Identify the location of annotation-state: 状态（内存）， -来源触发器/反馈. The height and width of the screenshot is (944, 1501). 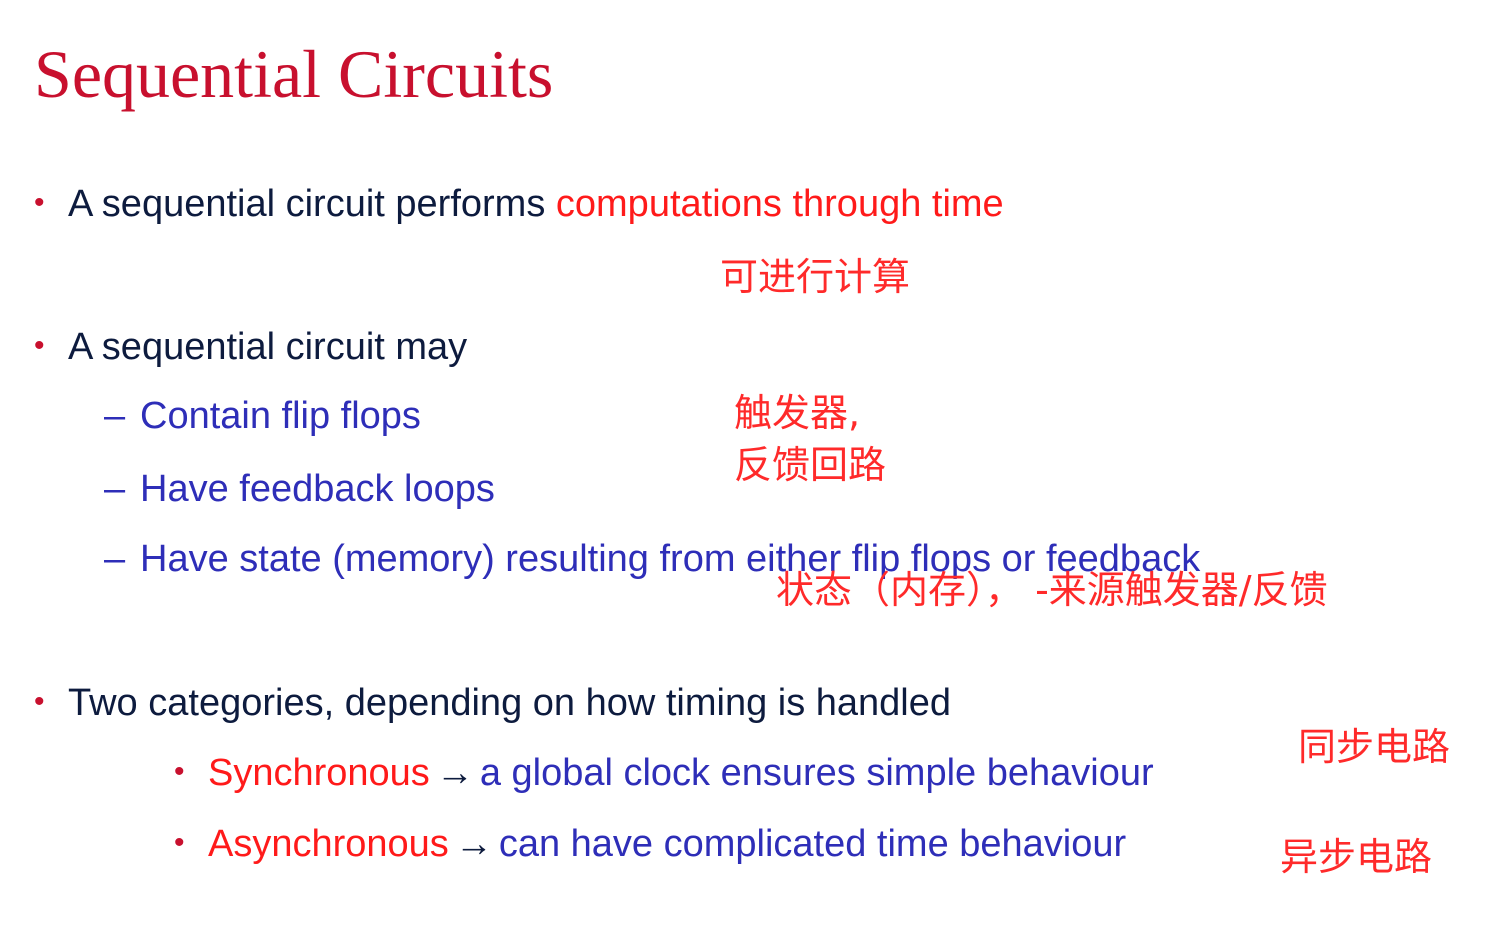
(1052, 590).